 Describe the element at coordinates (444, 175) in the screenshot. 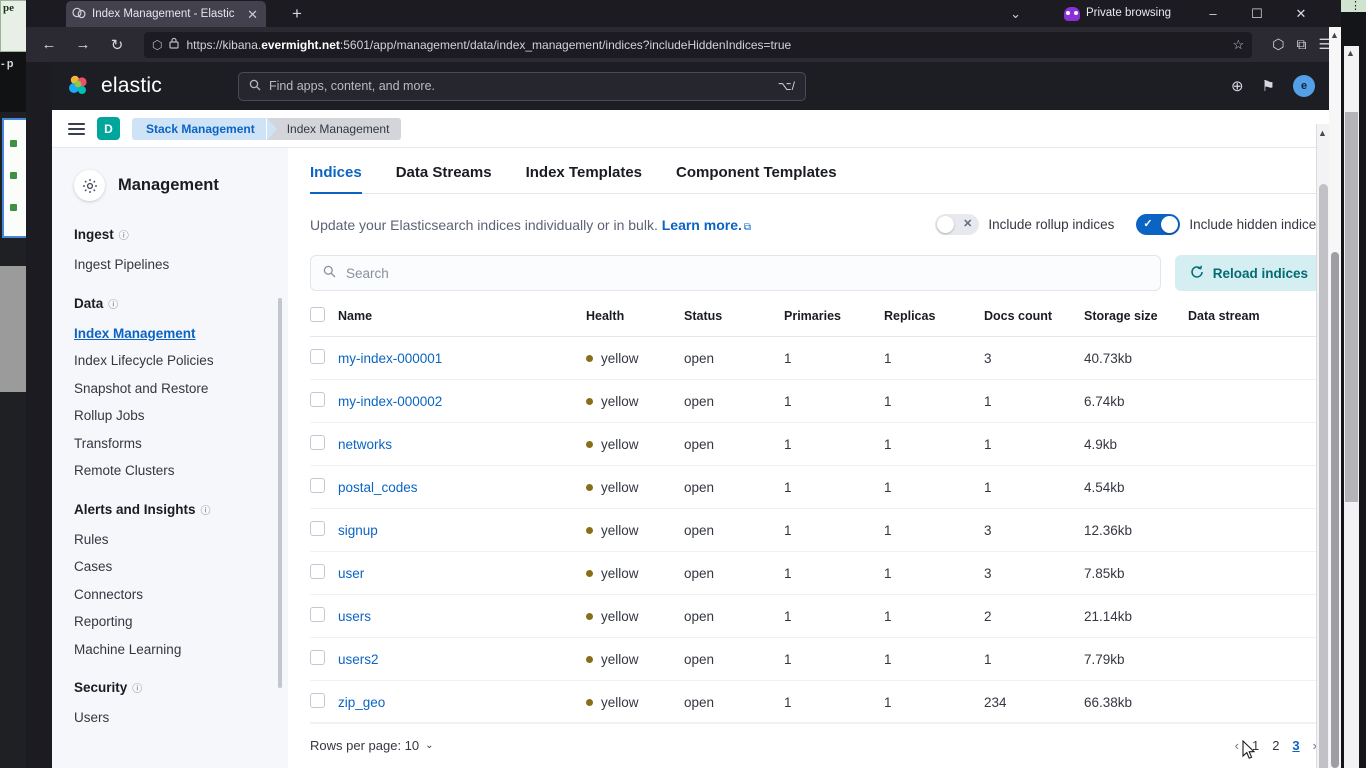

I see `tab-data-streams: Data Streams` at that location.